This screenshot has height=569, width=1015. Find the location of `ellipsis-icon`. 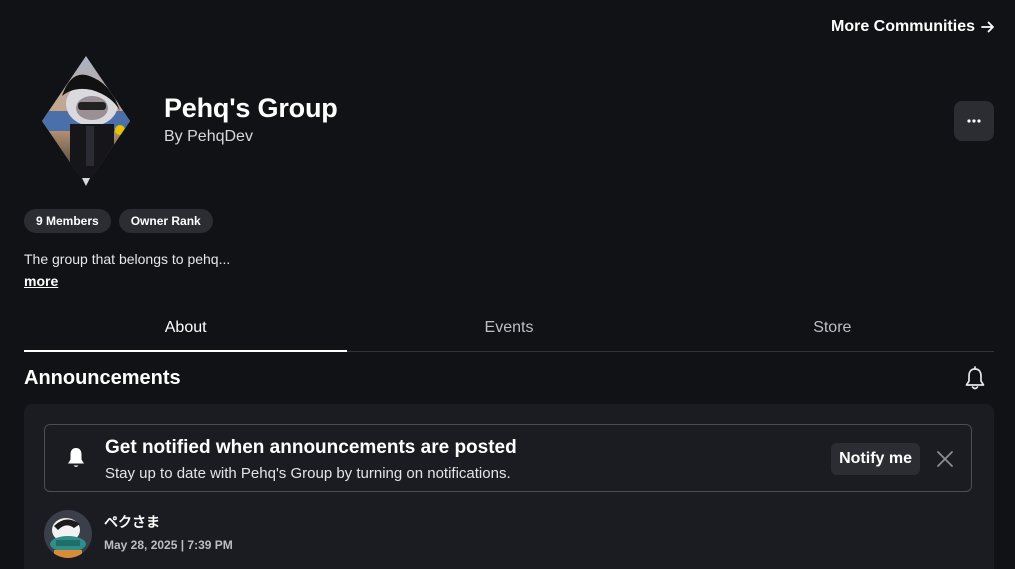

ellipsis-icon is located at coordinates (974, 121).